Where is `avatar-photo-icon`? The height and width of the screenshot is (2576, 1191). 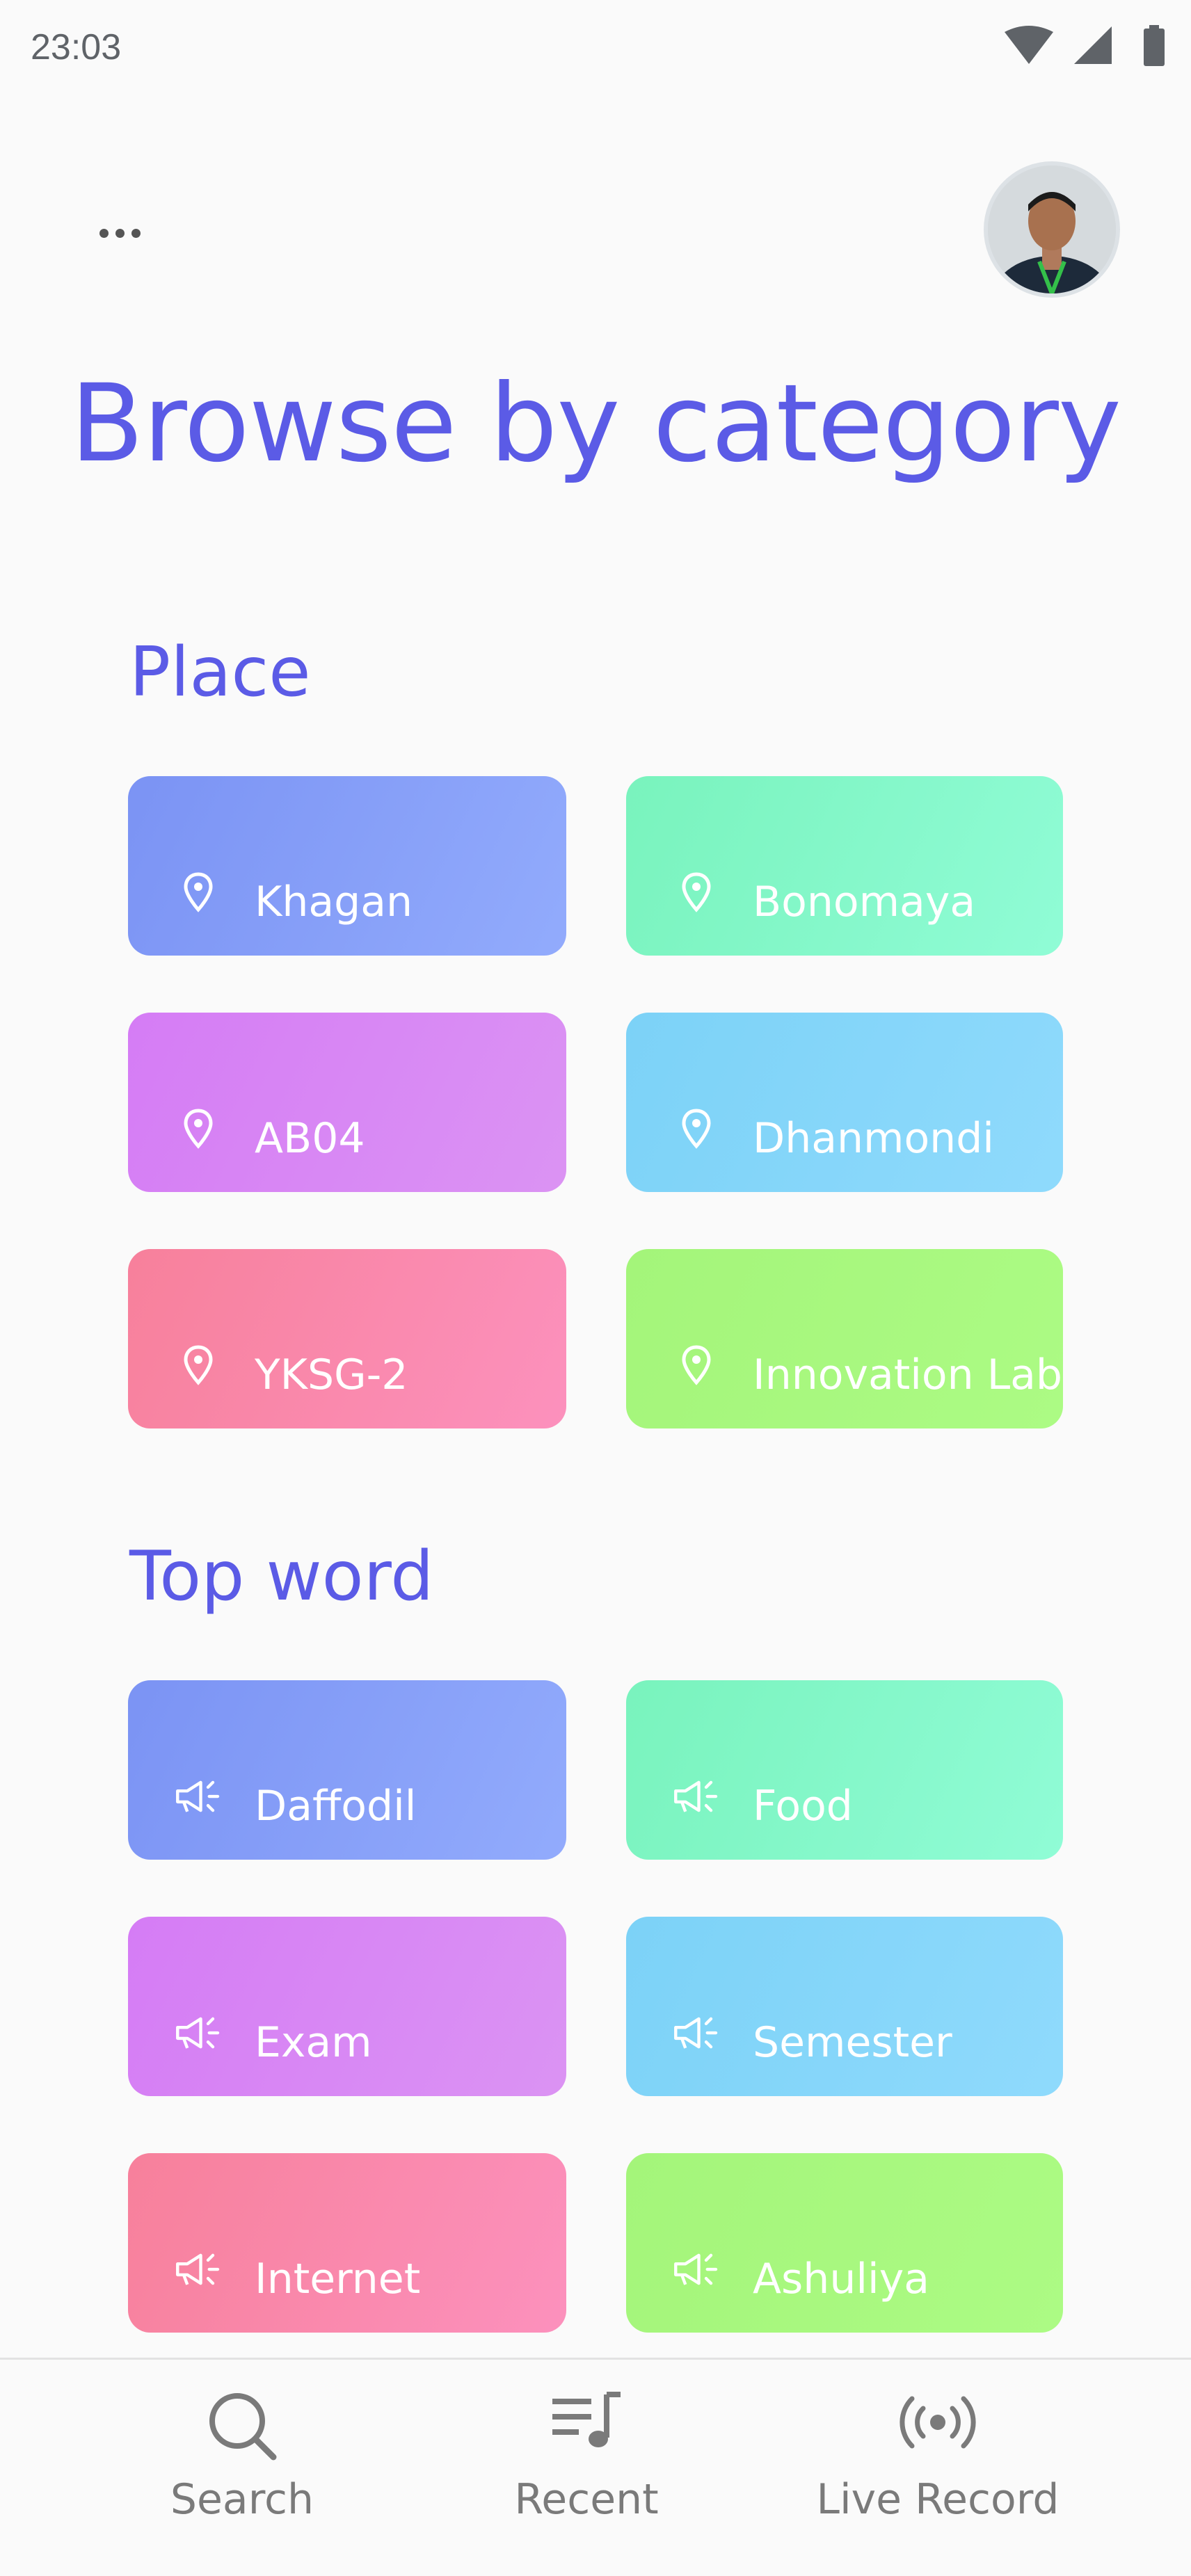 avatar-photo-icon is located at coordinates (1052, 230).